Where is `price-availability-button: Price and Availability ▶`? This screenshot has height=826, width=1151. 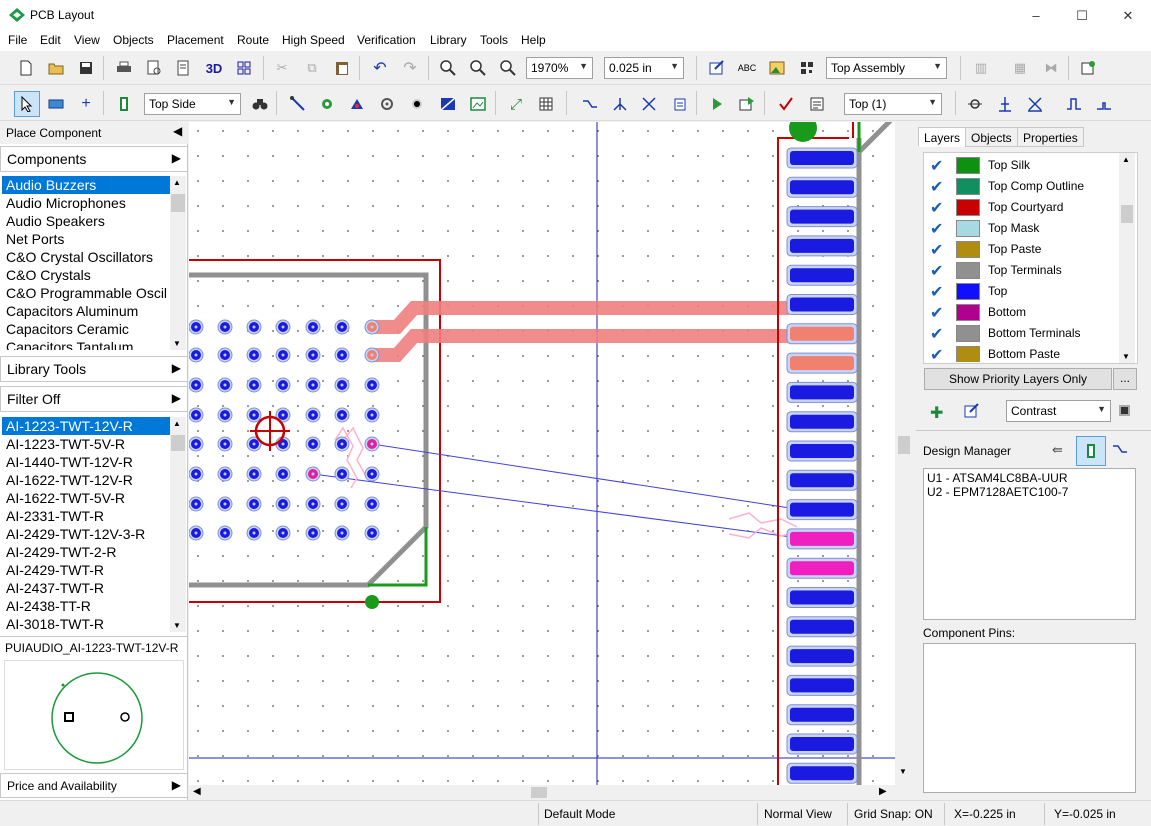 price-availability-button: Price and Availability ▶ is located at coordinates (94, 785).